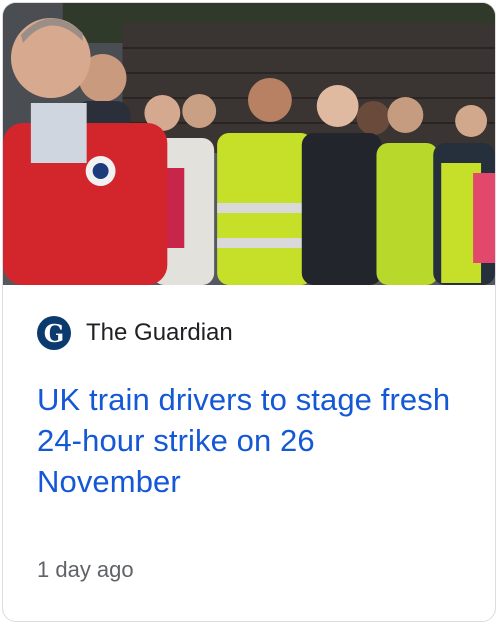 Image resolution: width=500 pixels, height=626 pixels. I want to click on logo-letter: G, so click(54, 333).